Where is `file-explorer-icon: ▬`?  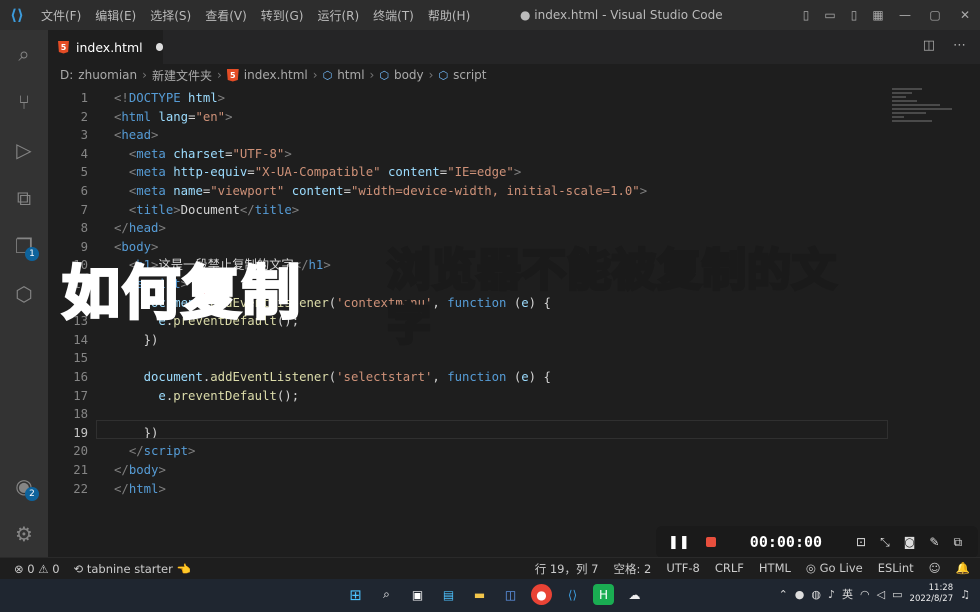
file-explorer-icon: ▬ is located at coordinates (479, 594).